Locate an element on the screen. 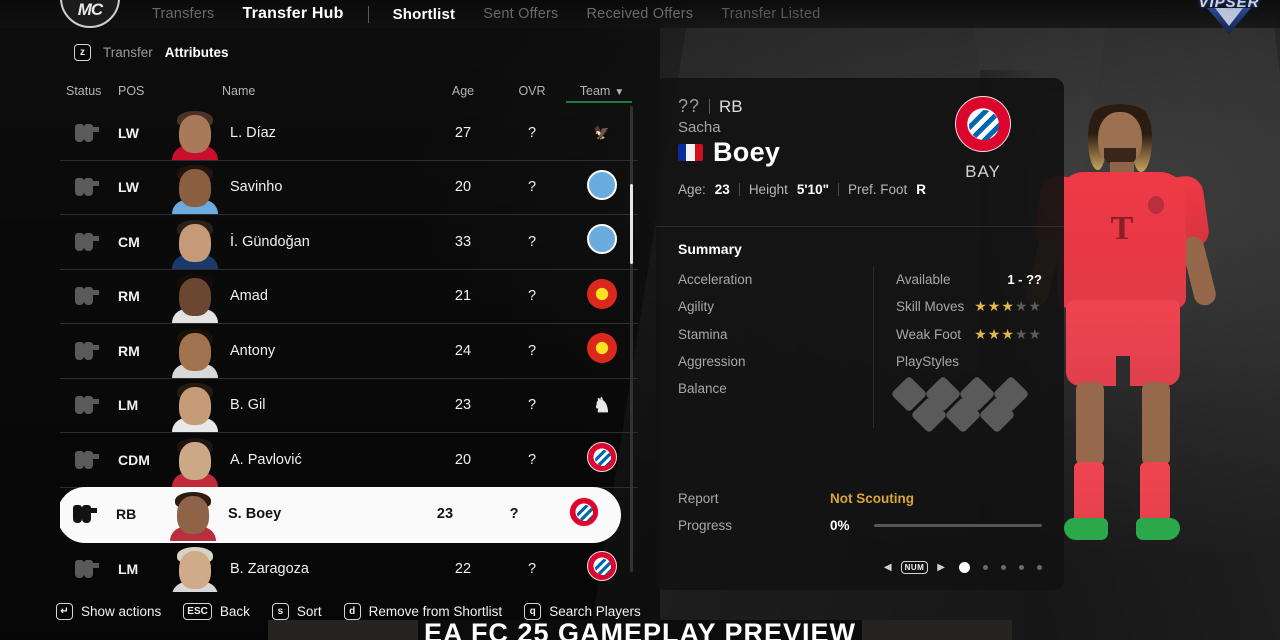 This screenshot has height=640, width=1280. column-header-age: Age is located at coordinates (463, 91).